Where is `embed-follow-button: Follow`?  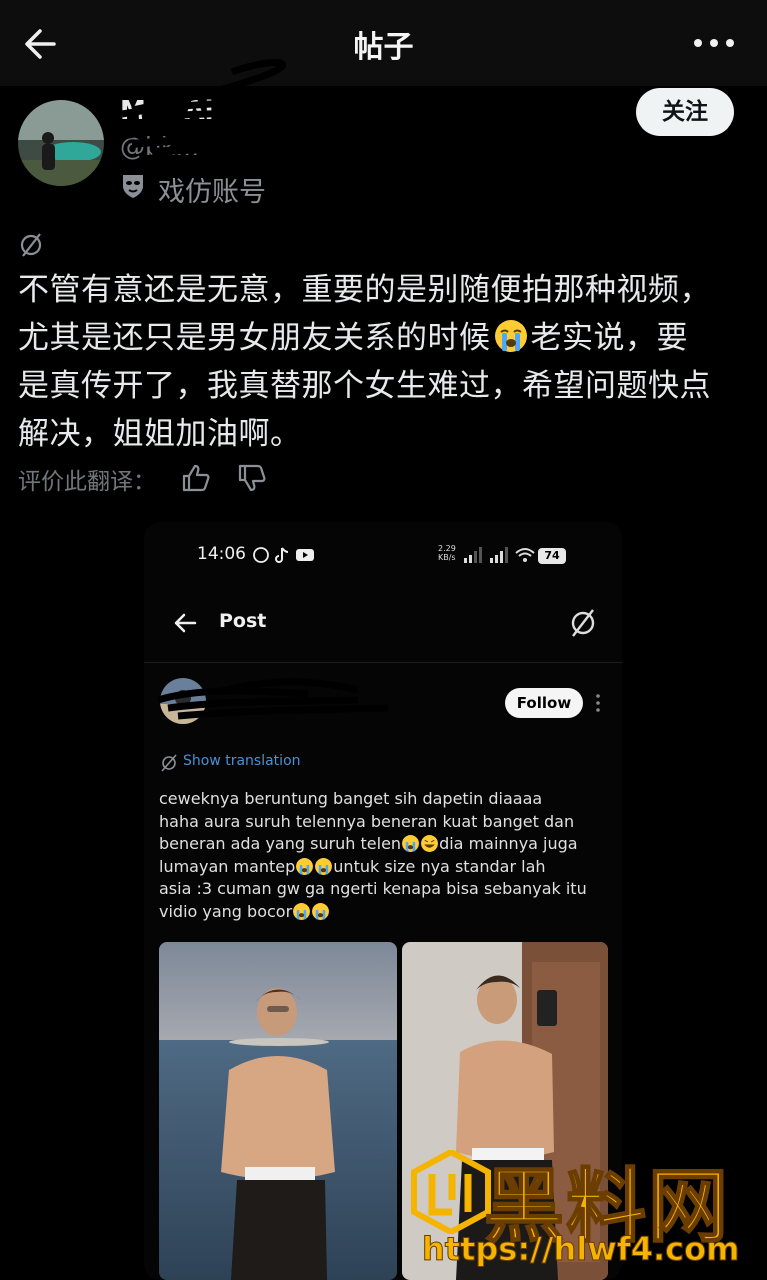
embed-follow-button: Follow is located at coordinates (544, 703).